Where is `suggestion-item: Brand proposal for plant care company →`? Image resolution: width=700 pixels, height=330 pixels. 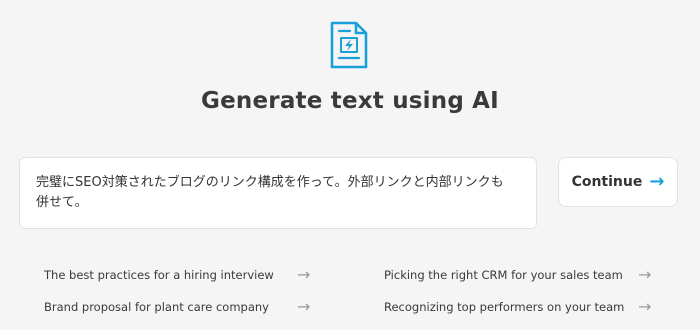 suggestion-item: Brand proposal for plant care company → is located at coordinates (184, 307).